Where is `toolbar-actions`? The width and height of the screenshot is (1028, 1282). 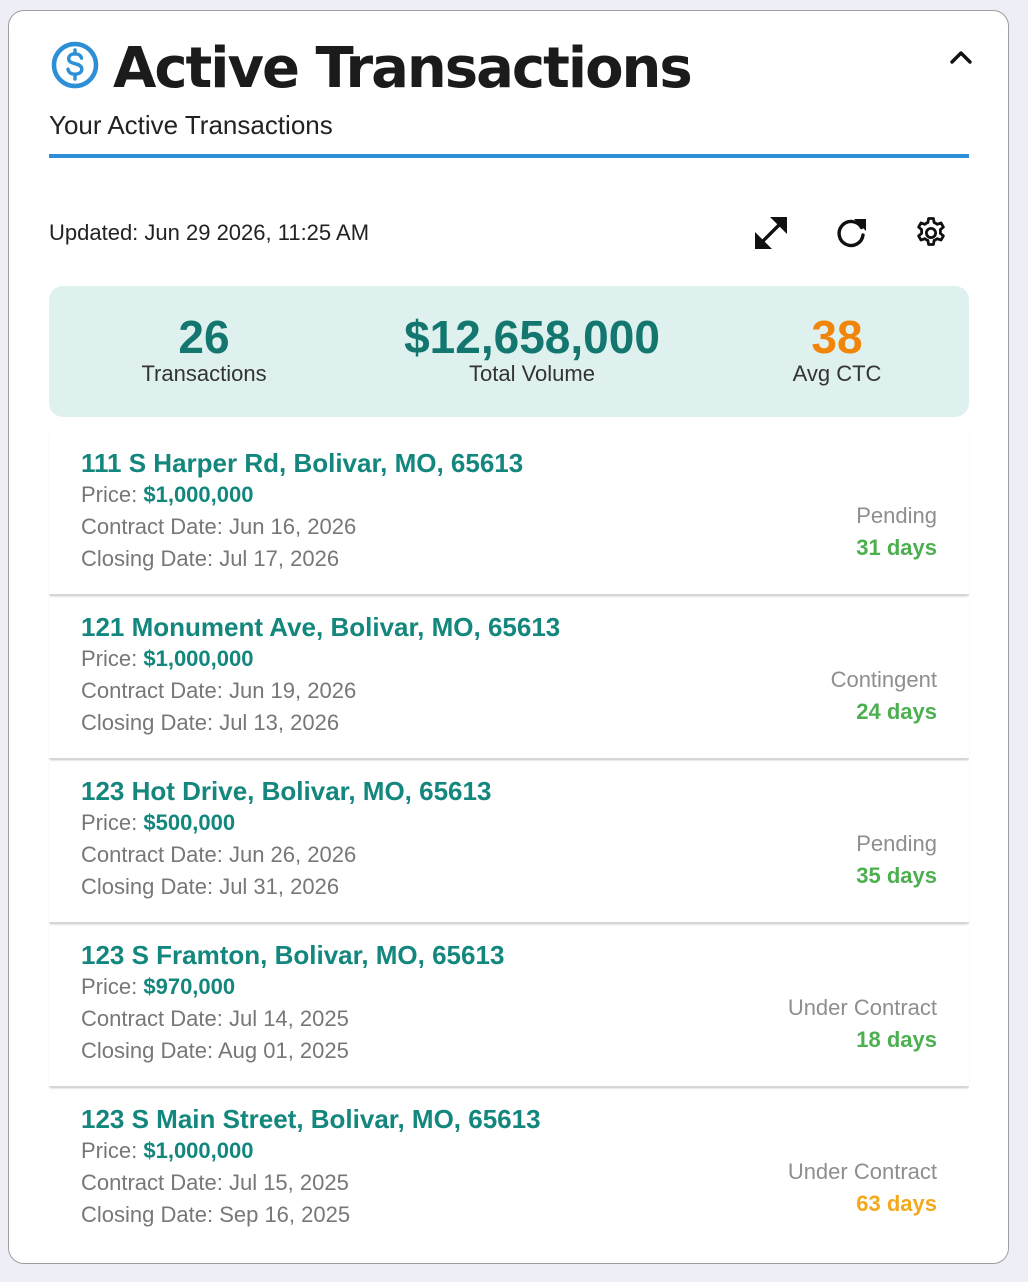 toolbar-actions is located at coordinates (851, 233).